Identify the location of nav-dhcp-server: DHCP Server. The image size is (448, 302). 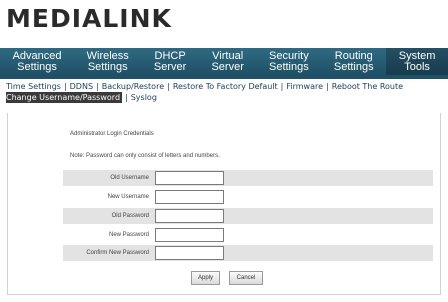
(170, 61).